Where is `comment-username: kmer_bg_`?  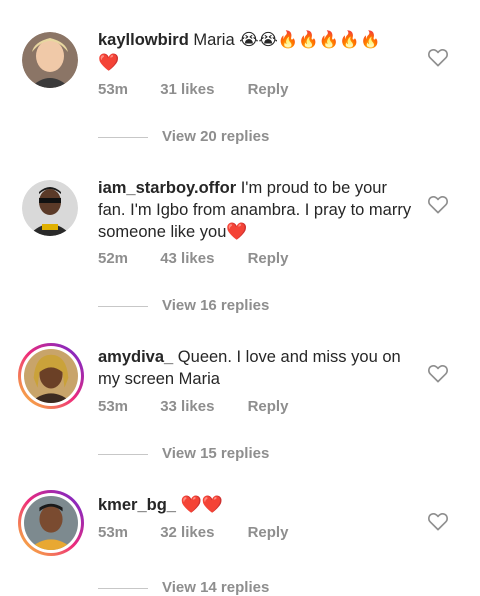 comment-username: kmer_bg_ is located at coordinates (137, 505).